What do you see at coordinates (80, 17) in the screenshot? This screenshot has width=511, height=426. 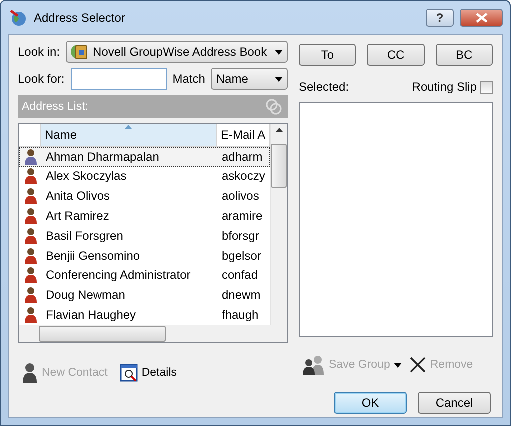 I see `window-title: Address Selector` at bounding box center [80, 17].